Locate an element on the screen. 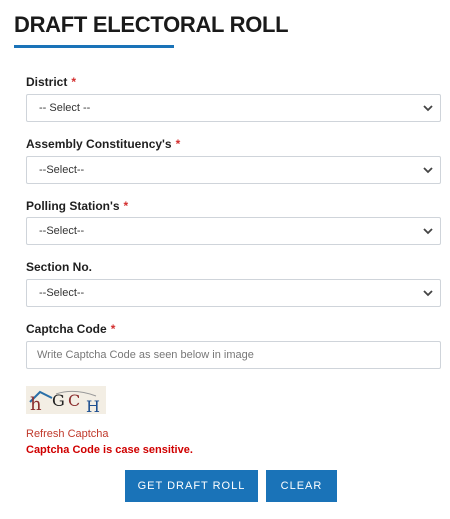  assembly-label-text: Assembly Constituency's is located at coordinates (99, 144).